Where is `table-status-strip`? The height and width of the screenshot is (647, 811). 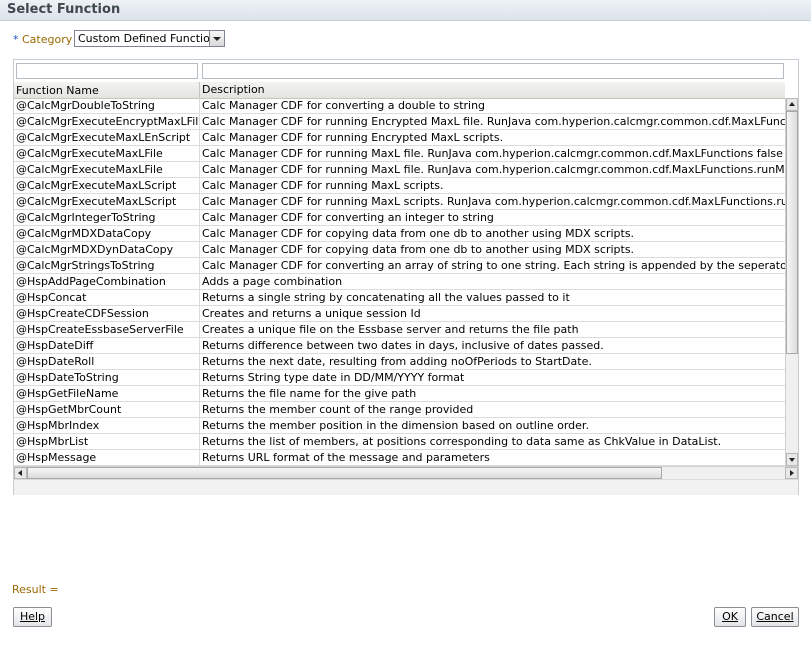 table-status-strip is located at coordinates (406, 487).